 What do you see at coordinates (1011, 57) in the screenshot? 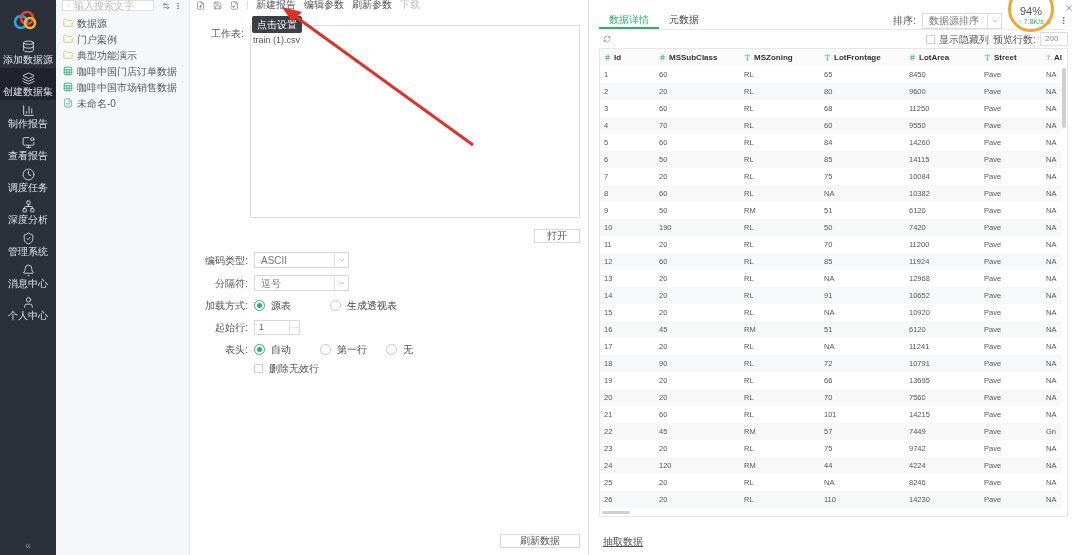
I see `column-header: Street` at bounding box center [1011, 57].